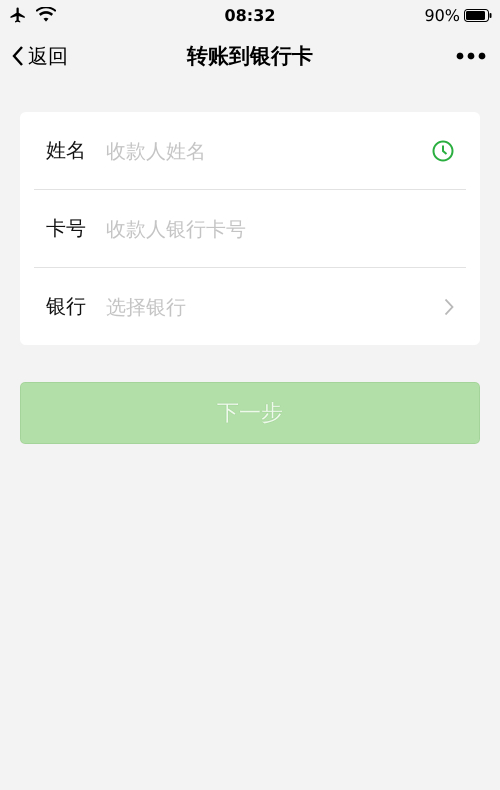 The height and width of the screenshot is (790, 500). Describe the element at coordinates (66, 150) in the screenshot. I see `field-label: 姓名` at that location.